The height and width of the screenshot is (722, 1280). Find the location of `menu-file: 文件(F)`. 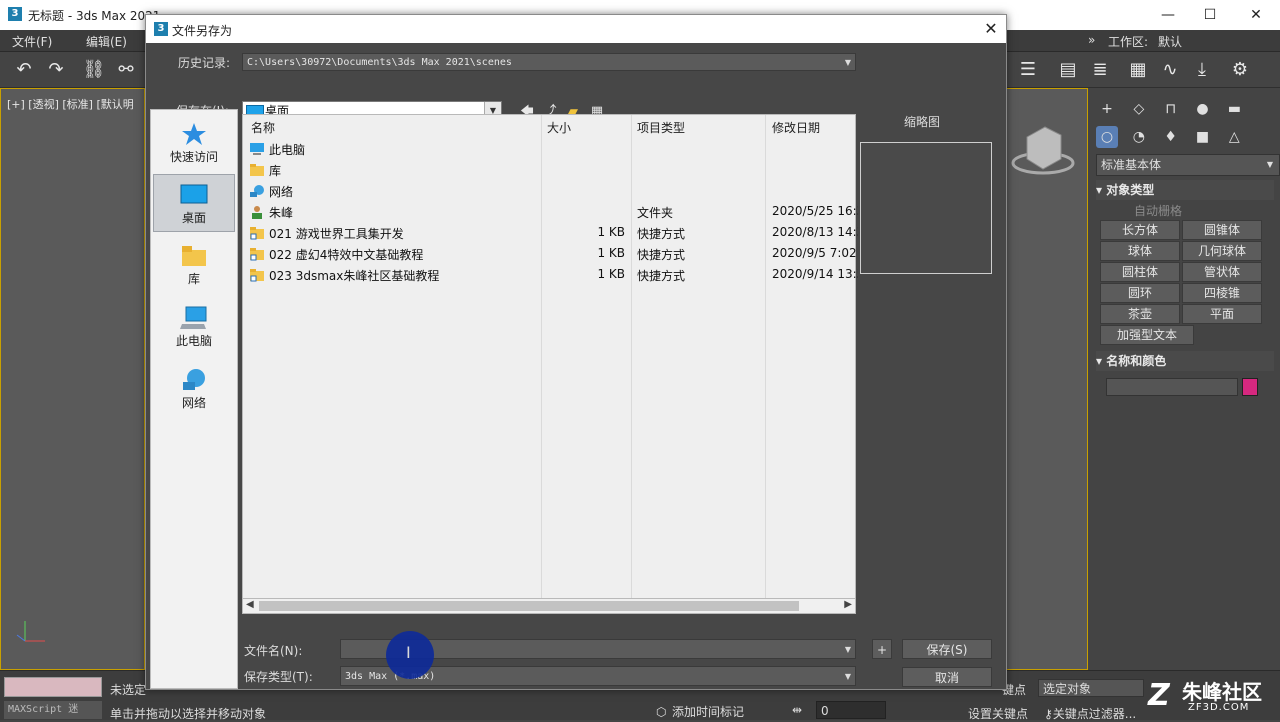

menu-file: 文件(F) is located at coordinates (32, 41).